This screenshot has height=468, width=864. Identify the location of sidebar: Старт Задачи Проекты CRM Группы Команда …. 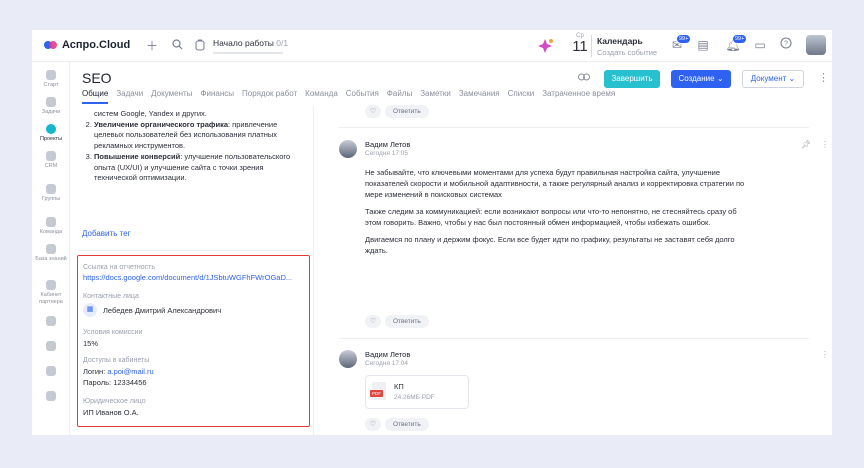
(51, 248).